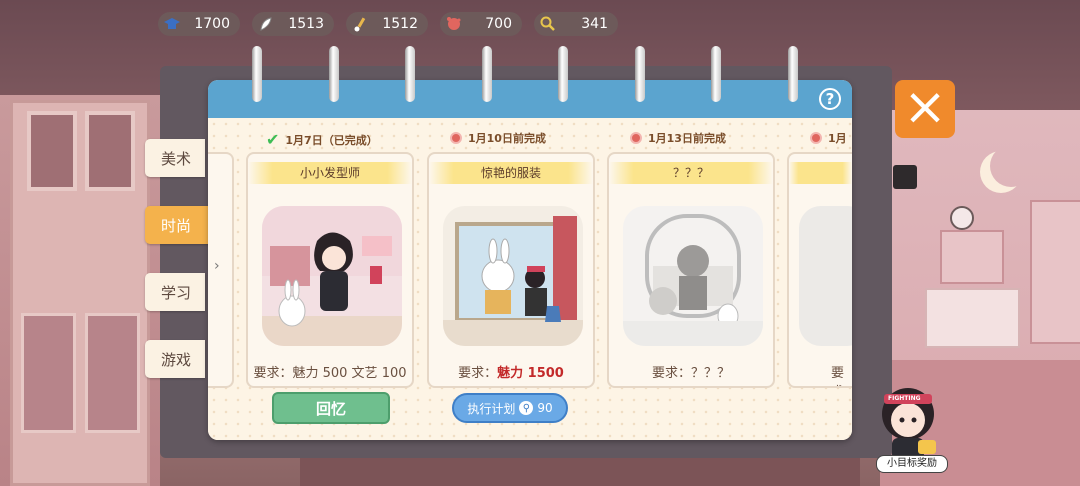 The image size is (1080, 486). Describe the element at coordinates (837, 138) in the screenshot. I see `card-date-text: 1月` at that location.